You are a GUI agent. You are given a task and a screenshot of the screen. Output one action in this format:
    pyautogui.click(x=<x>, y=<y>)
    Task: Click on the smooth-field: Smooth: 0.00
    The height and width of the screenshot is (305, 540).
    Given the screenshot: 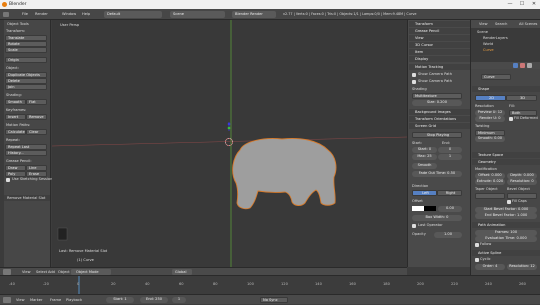 What is the action you would take?
    pyautogui.click(x=490, y=139)
    